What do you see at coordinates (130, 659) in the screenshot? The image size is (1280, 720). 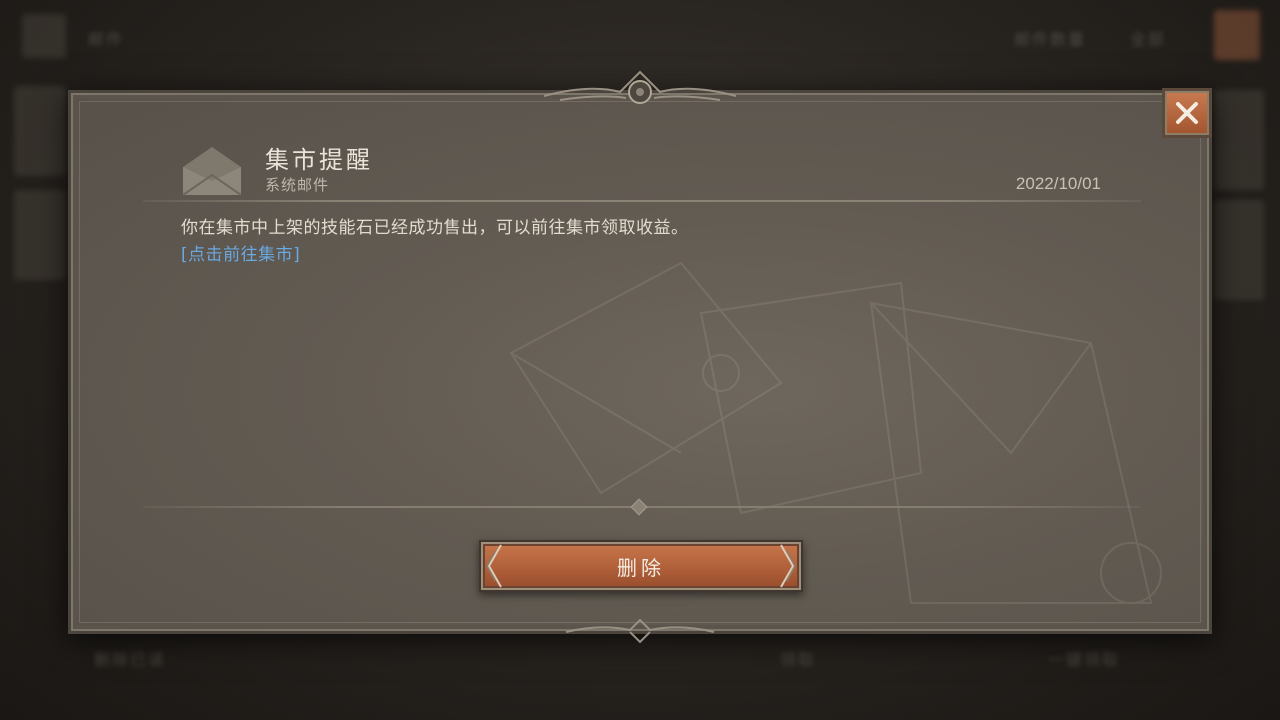 I see `background-footer-delete: 删除已读` at bounding box center [130, 659].